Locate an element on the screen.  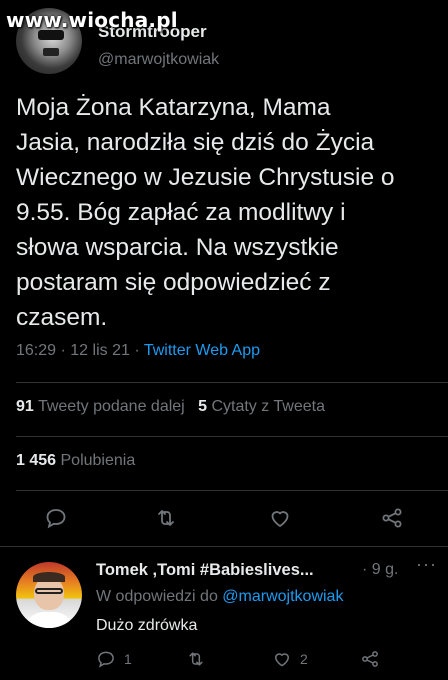
tweet-source: Twitter Web App is located at coordinates (202, 350).